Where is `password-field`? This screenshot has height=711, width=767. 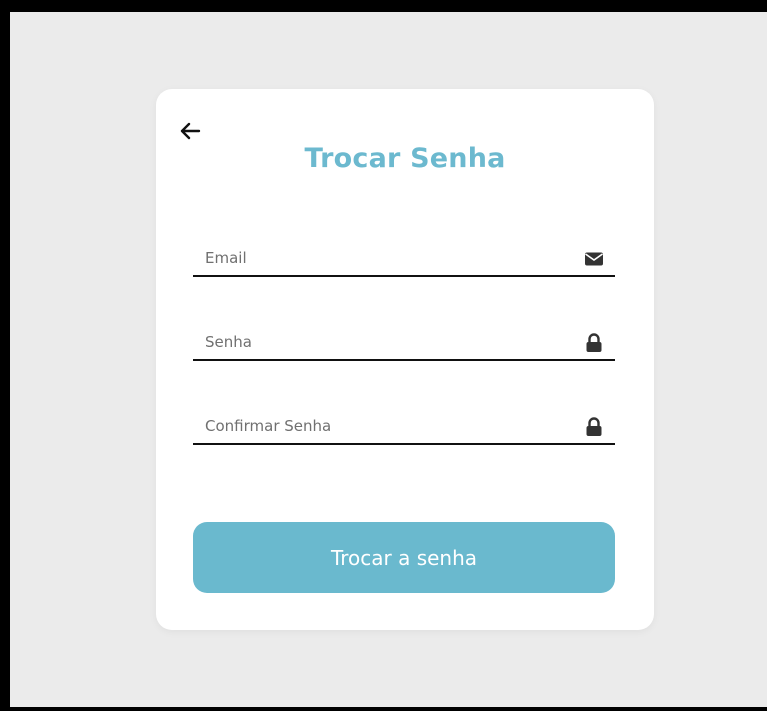 password-field is located at coordinates (404, 345).